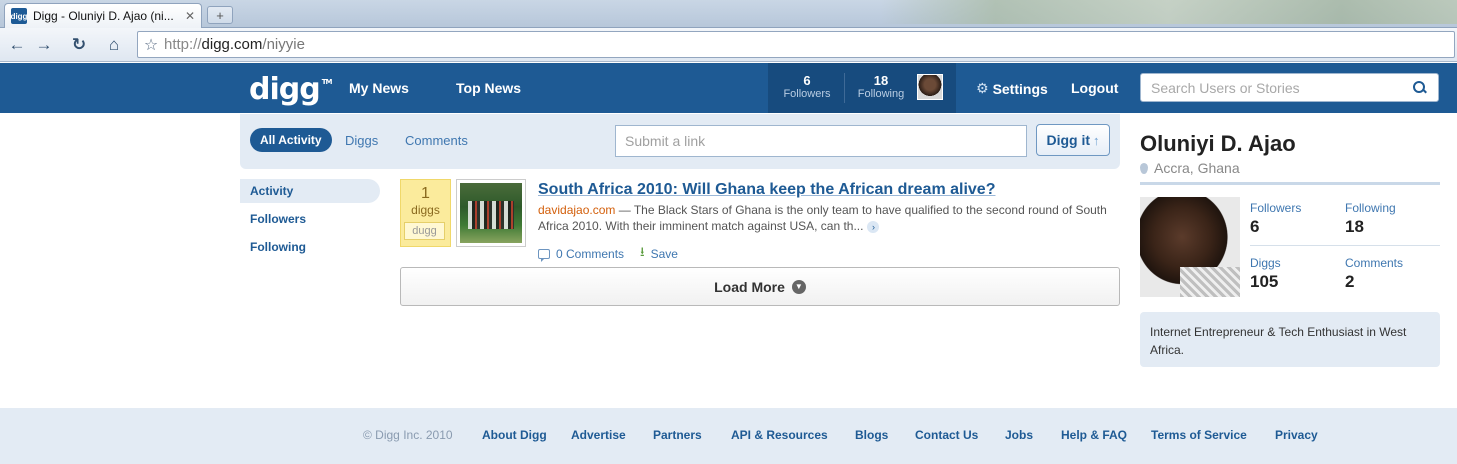  I want to click on digg-logo: digg TM, so click(291, 89).